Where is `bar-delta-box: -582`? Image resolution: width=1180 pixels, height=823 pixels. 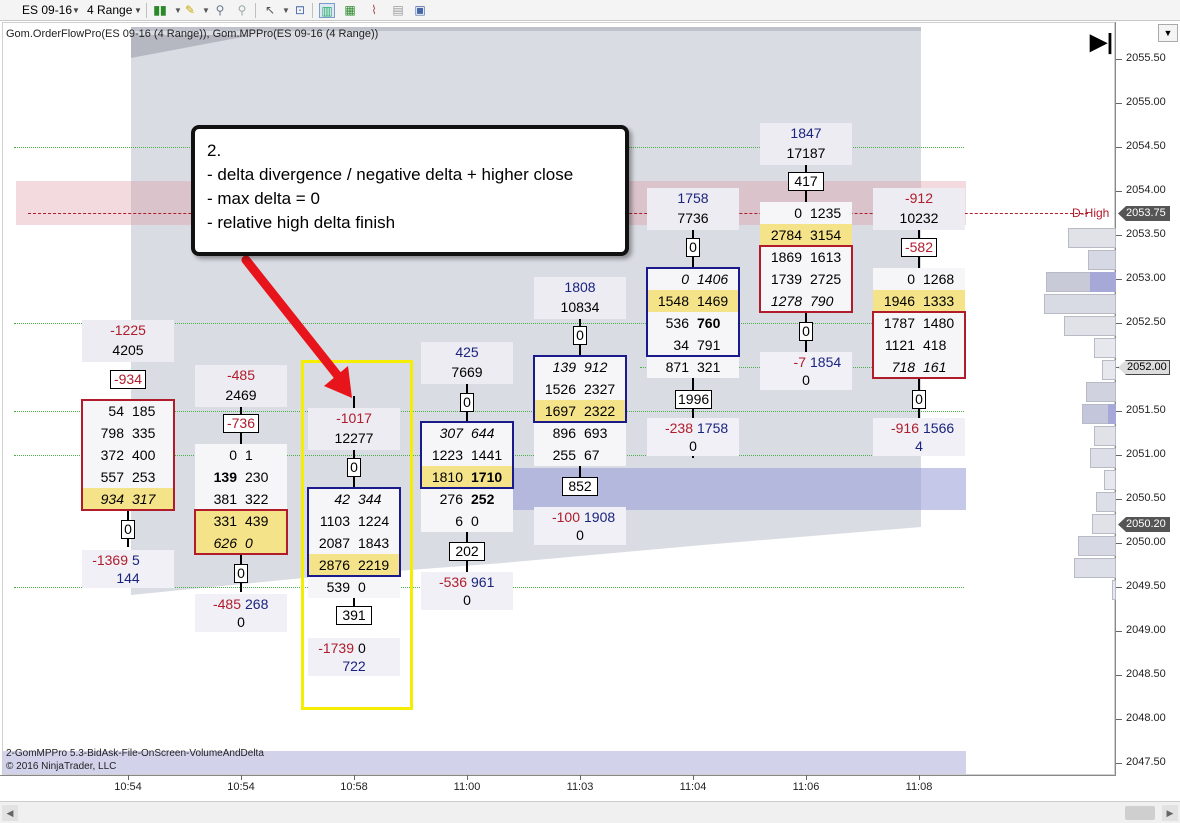 bar-delta-box: -582 is located at coordinates (919, 247).